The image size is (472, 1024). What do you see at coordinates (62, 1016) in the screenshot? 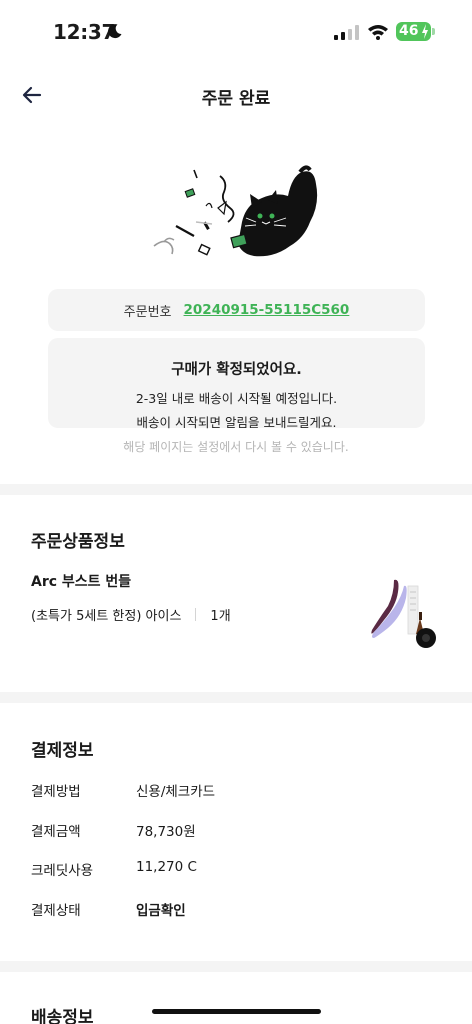
I see `shipping-section-title: 배송정보` at bounding box center [62, 1016].